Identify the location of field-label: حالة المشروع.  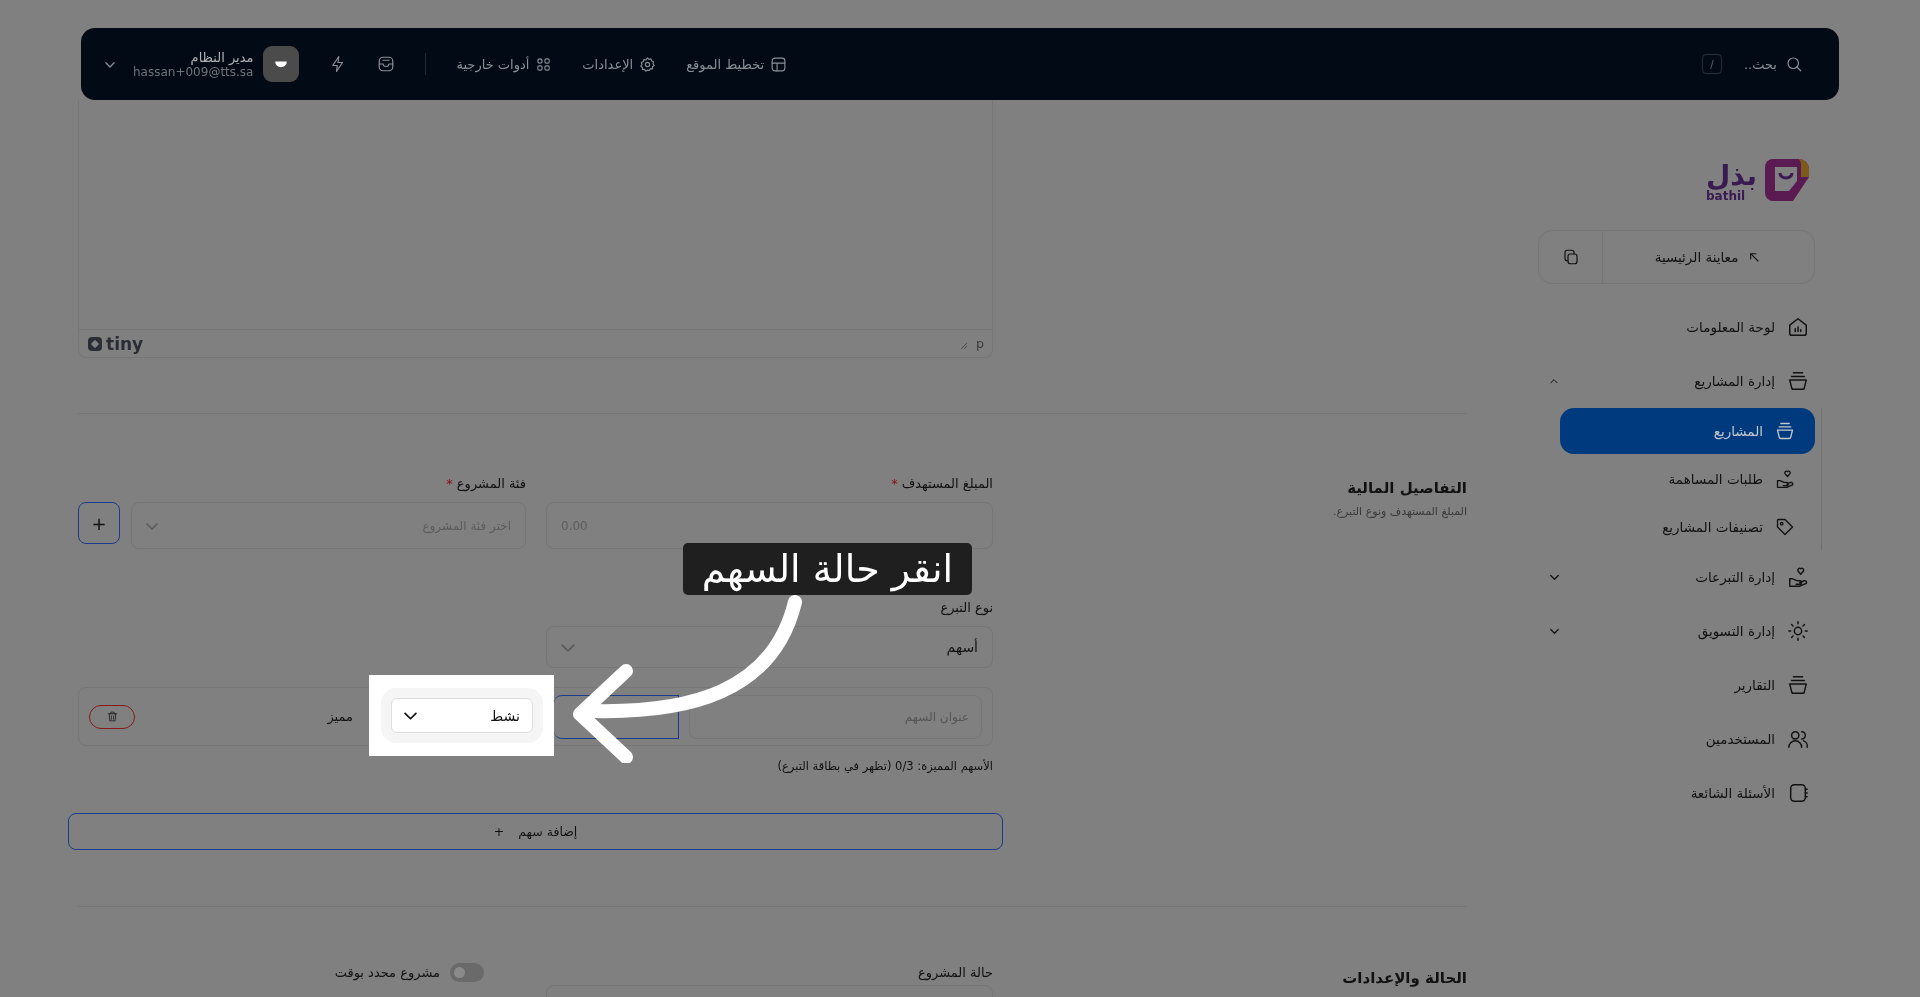
(955, 974).